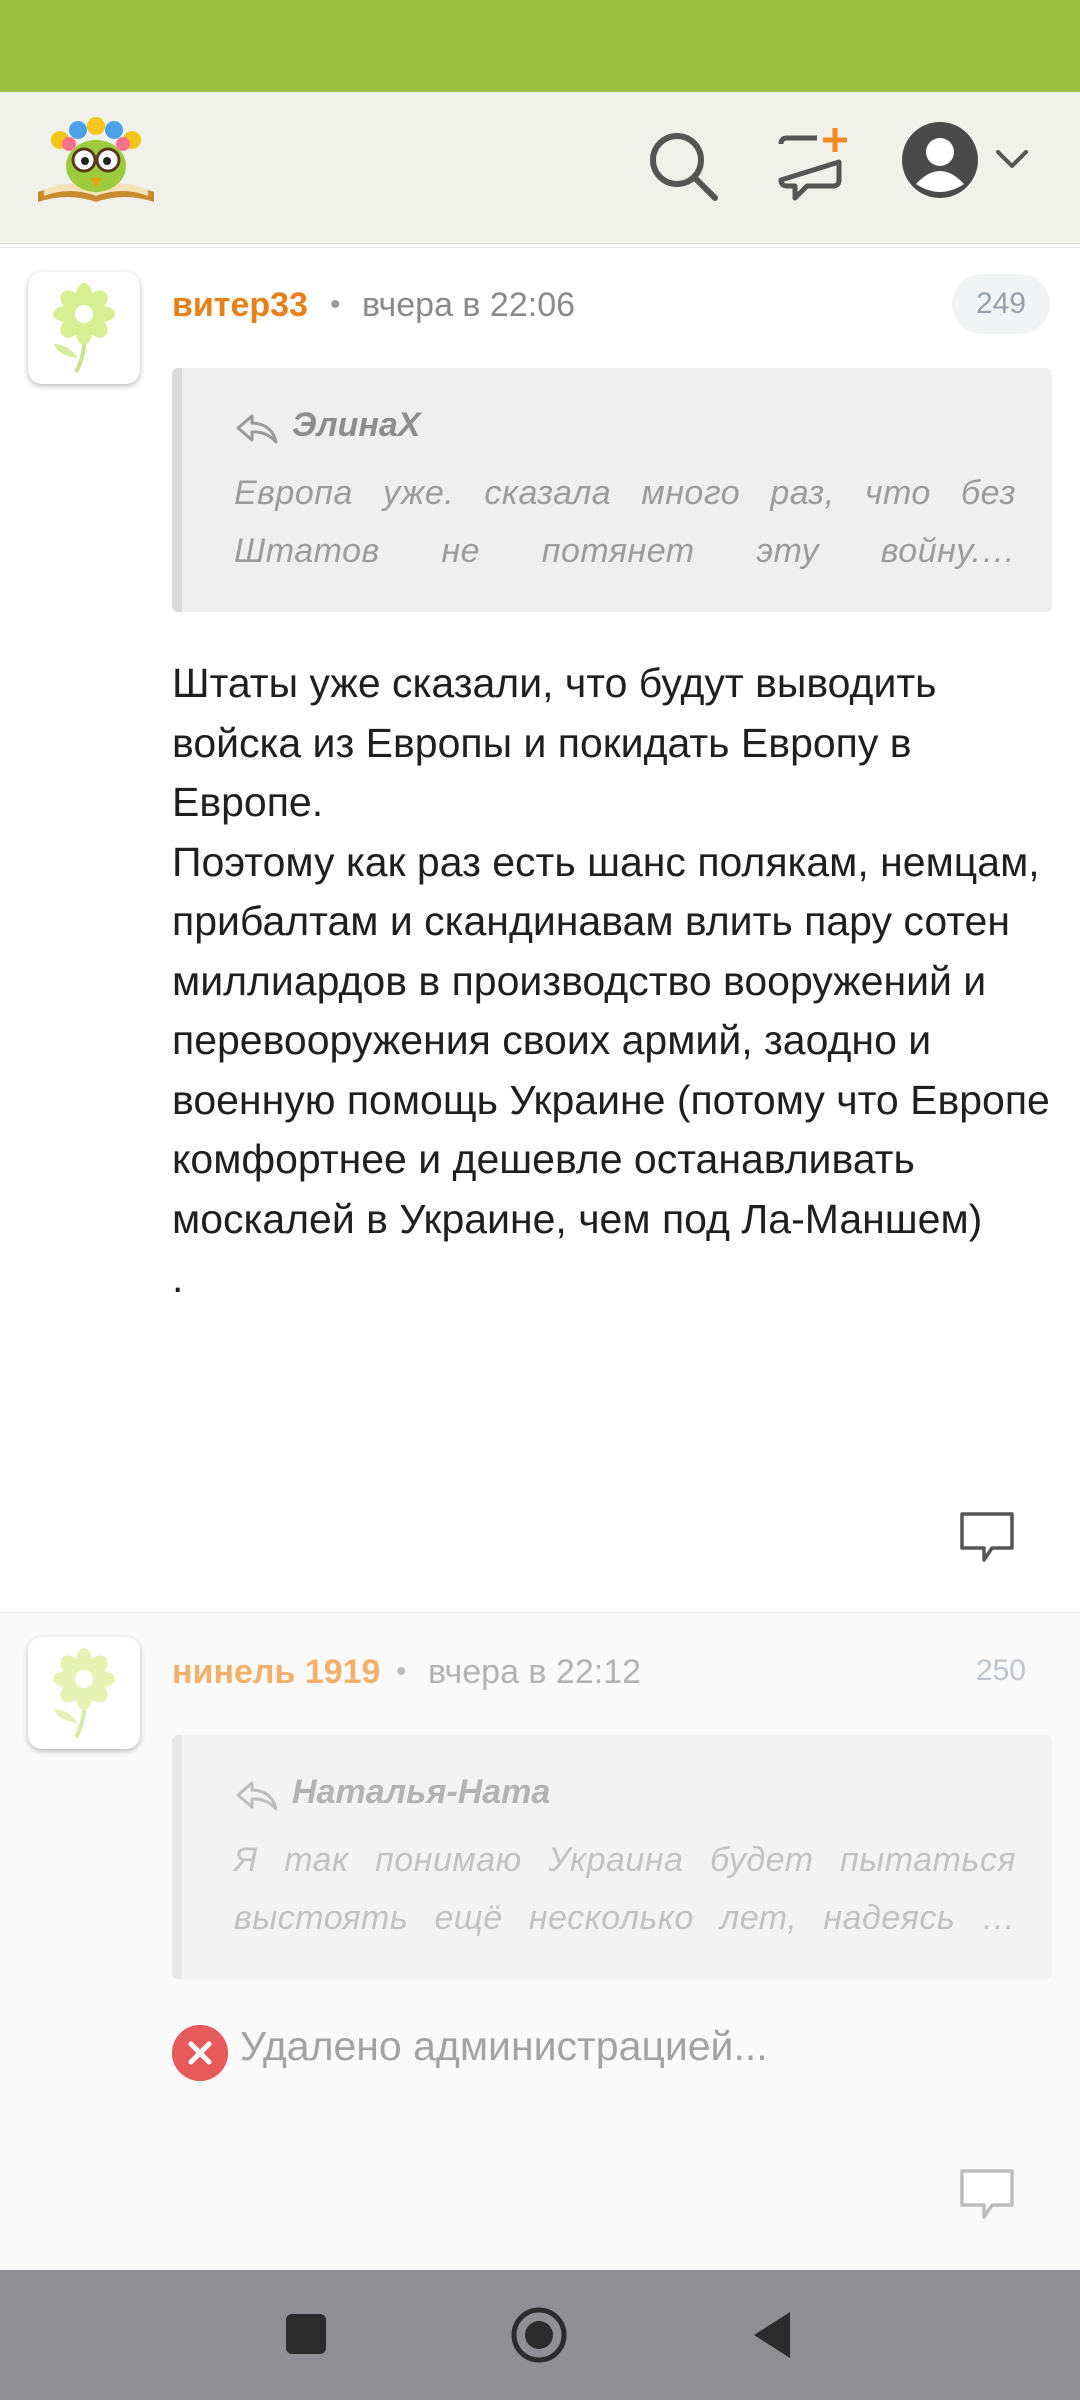 The height and width of the screenshot is (2400, 1080). I want to click on deleted-x-icon, so click(200, 2053).